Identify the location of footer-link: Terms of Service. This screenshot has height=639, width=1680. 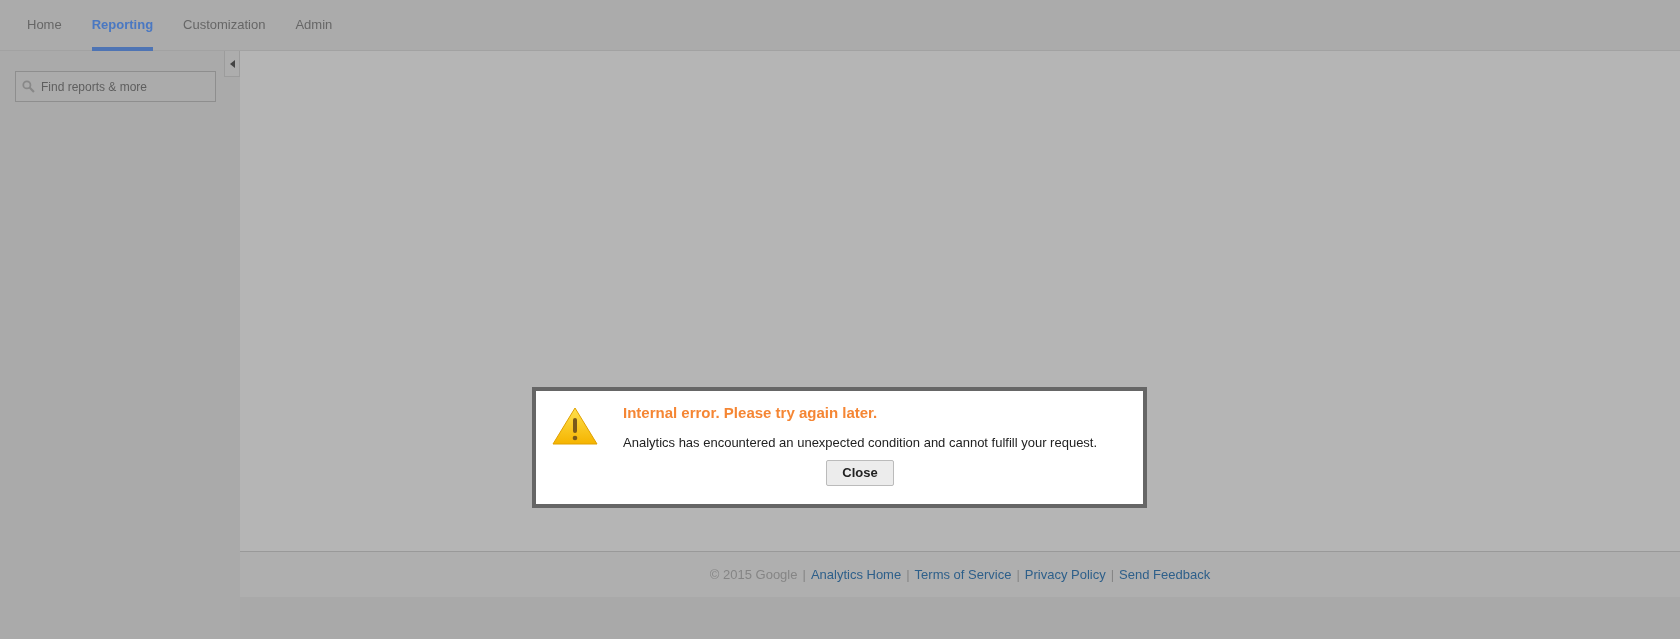
(963, 574).